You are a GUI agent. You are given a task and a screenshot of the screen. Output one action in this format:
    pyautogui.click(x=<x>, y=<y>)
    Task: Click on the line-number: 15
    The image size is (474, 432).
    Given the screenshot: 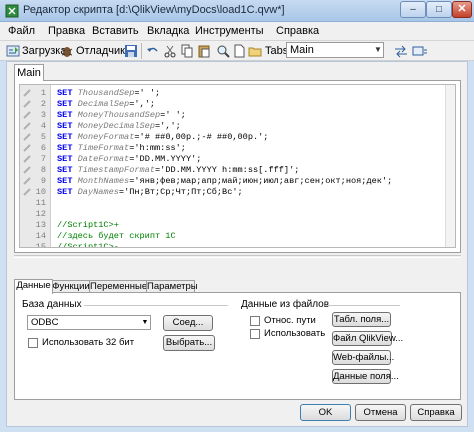 What is the action you would take?
    pyautogui.click(x=40, y=245)
    